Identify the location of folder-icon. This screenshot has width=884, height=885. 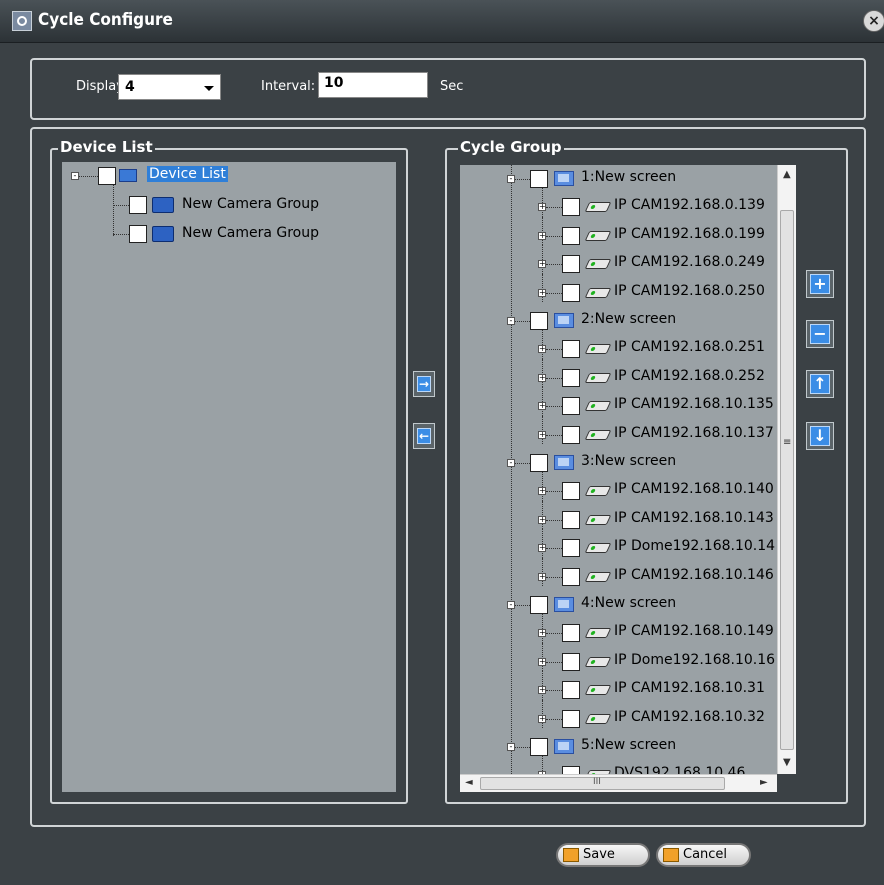
(163, 205).